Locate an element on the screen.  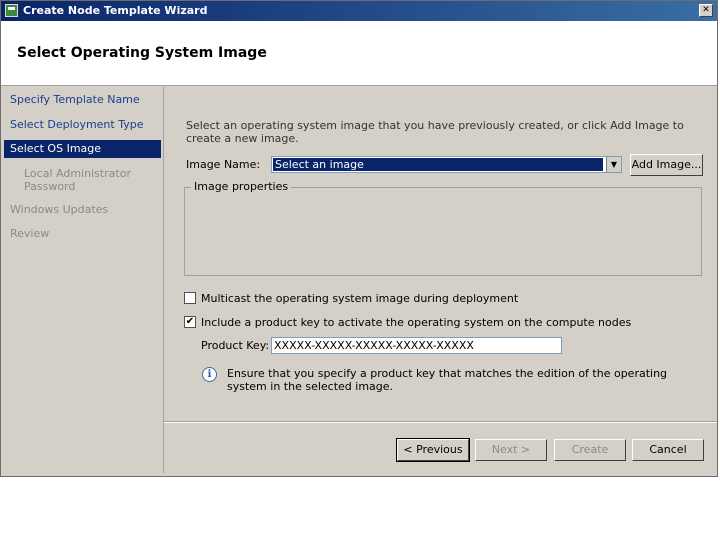
sidebar-item-review: Review is located at coordinates (82, 233).